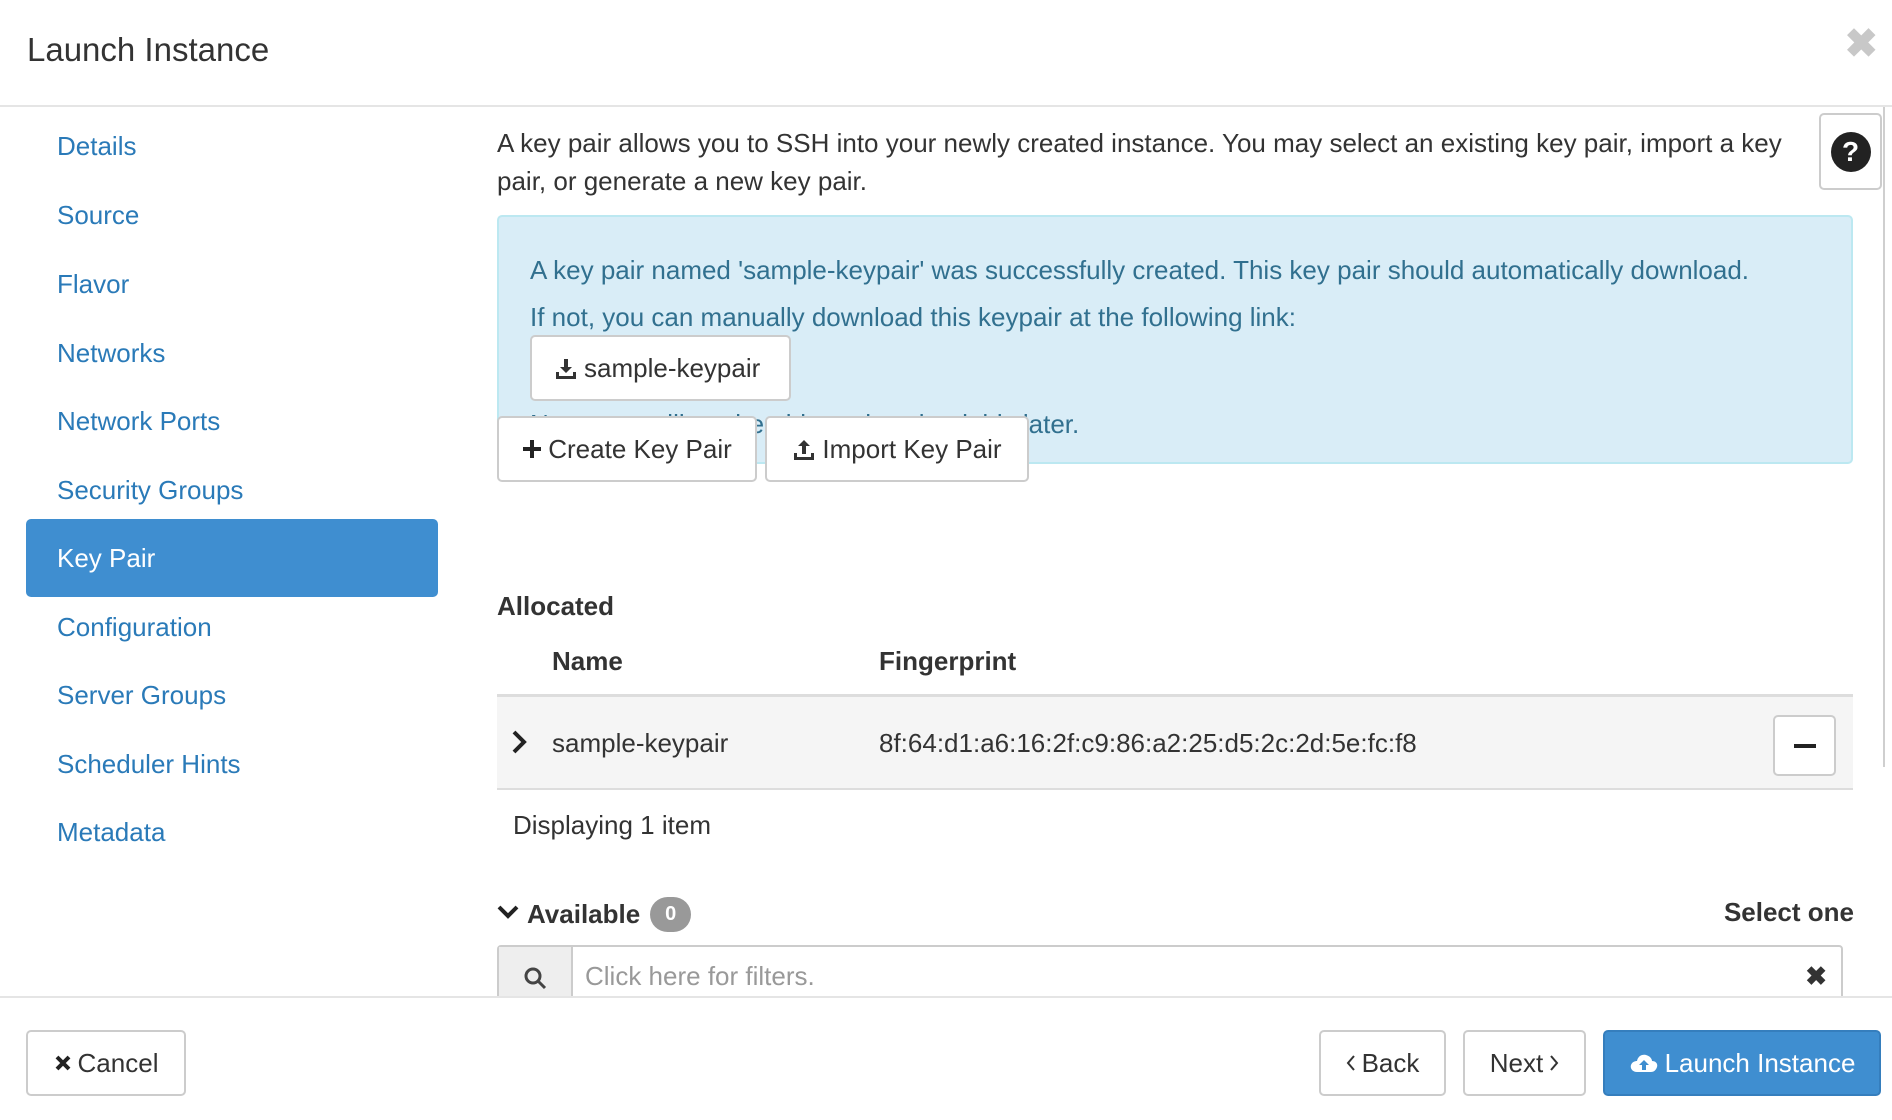 The image size is (1892, 1120). What do you see at coordinates (111, 352) in the screenshot?
I see `sidebar-item-label: Networks` at bounding box center [111, 352].